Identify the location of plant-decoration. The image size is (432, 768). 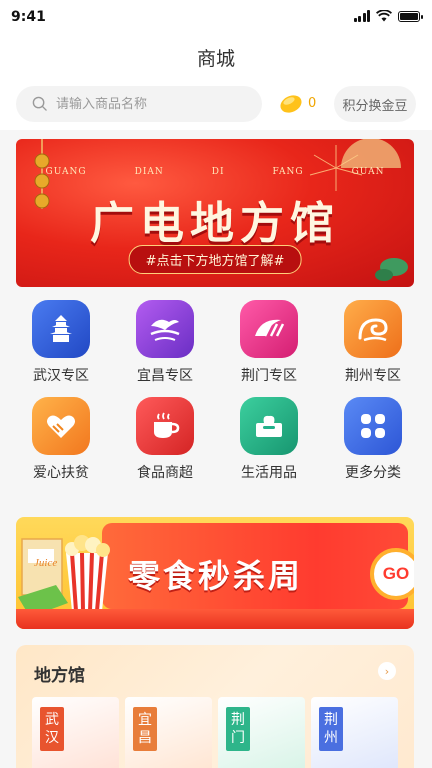
(391, 269).